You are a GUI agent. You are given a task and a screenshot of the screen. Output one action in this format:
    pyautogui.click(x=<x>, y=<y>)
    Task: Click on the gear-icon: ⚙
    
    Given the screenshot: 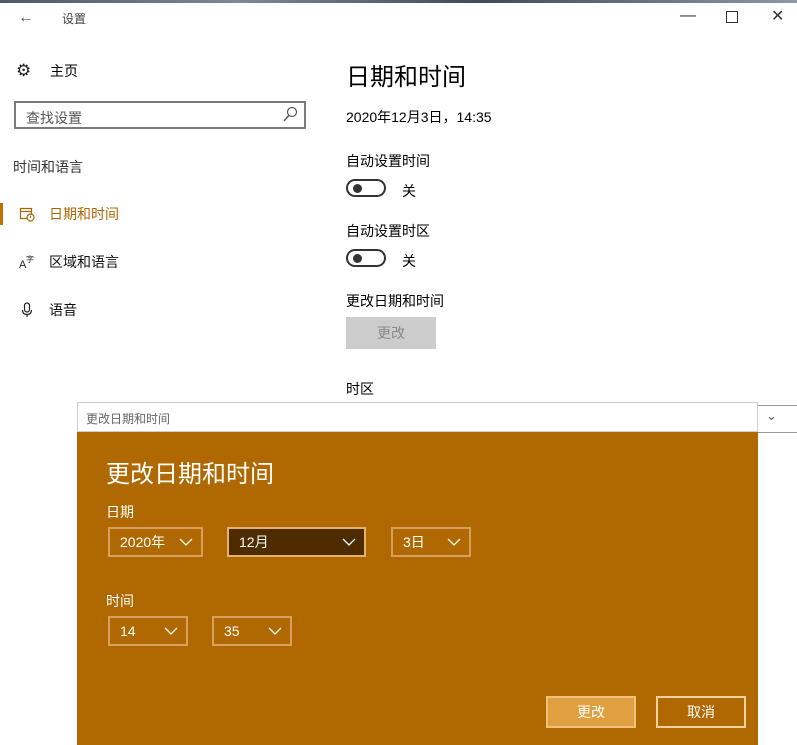 What is the action you would take?
    pyautogui.click(x=24, y=70)
    